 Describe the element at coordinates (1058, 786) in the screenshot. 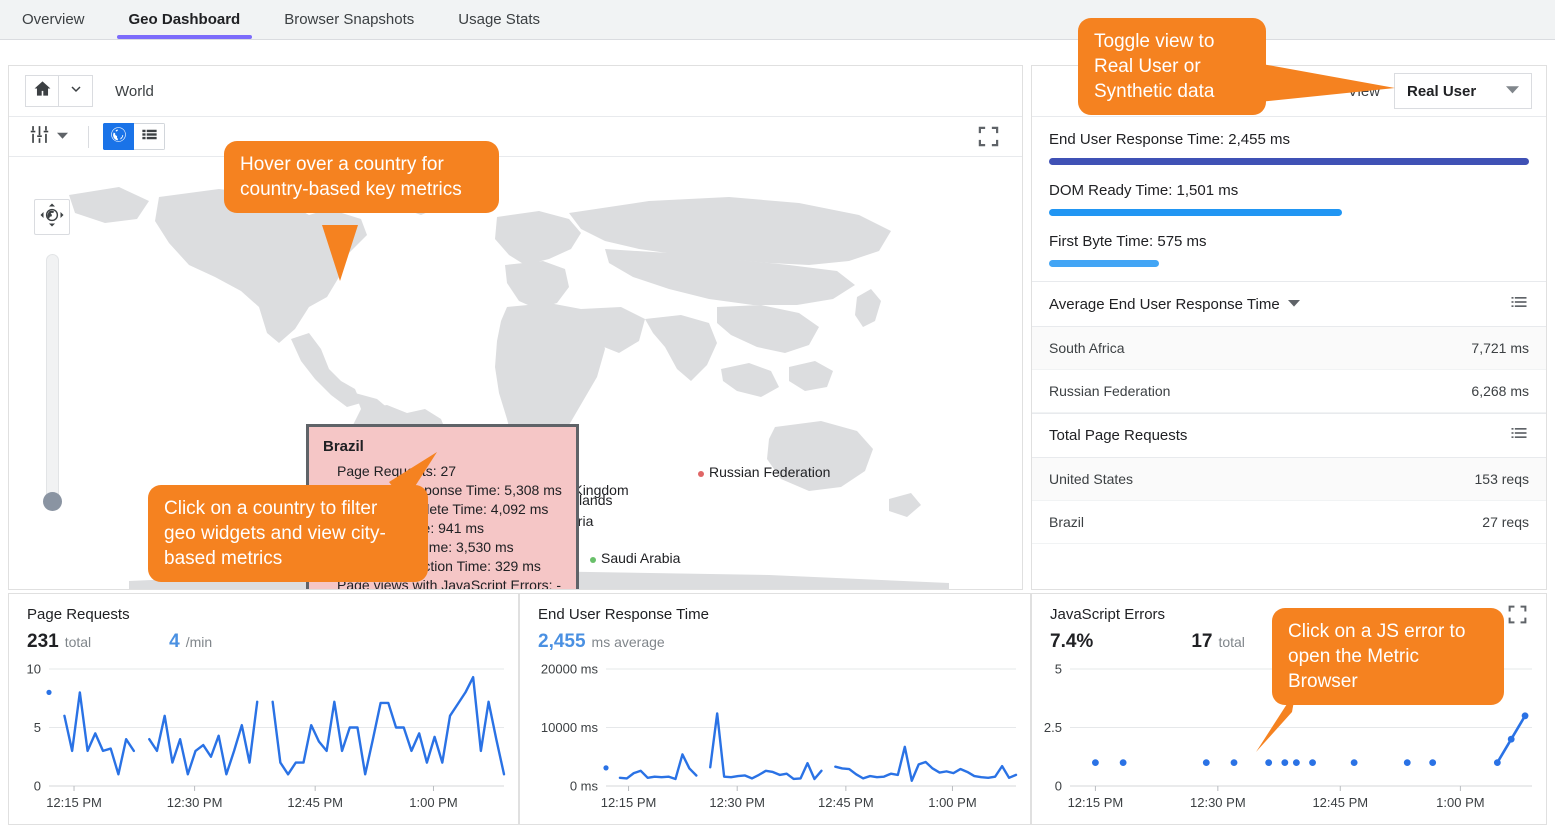

I see `chart-y-tick: 0` at that location.